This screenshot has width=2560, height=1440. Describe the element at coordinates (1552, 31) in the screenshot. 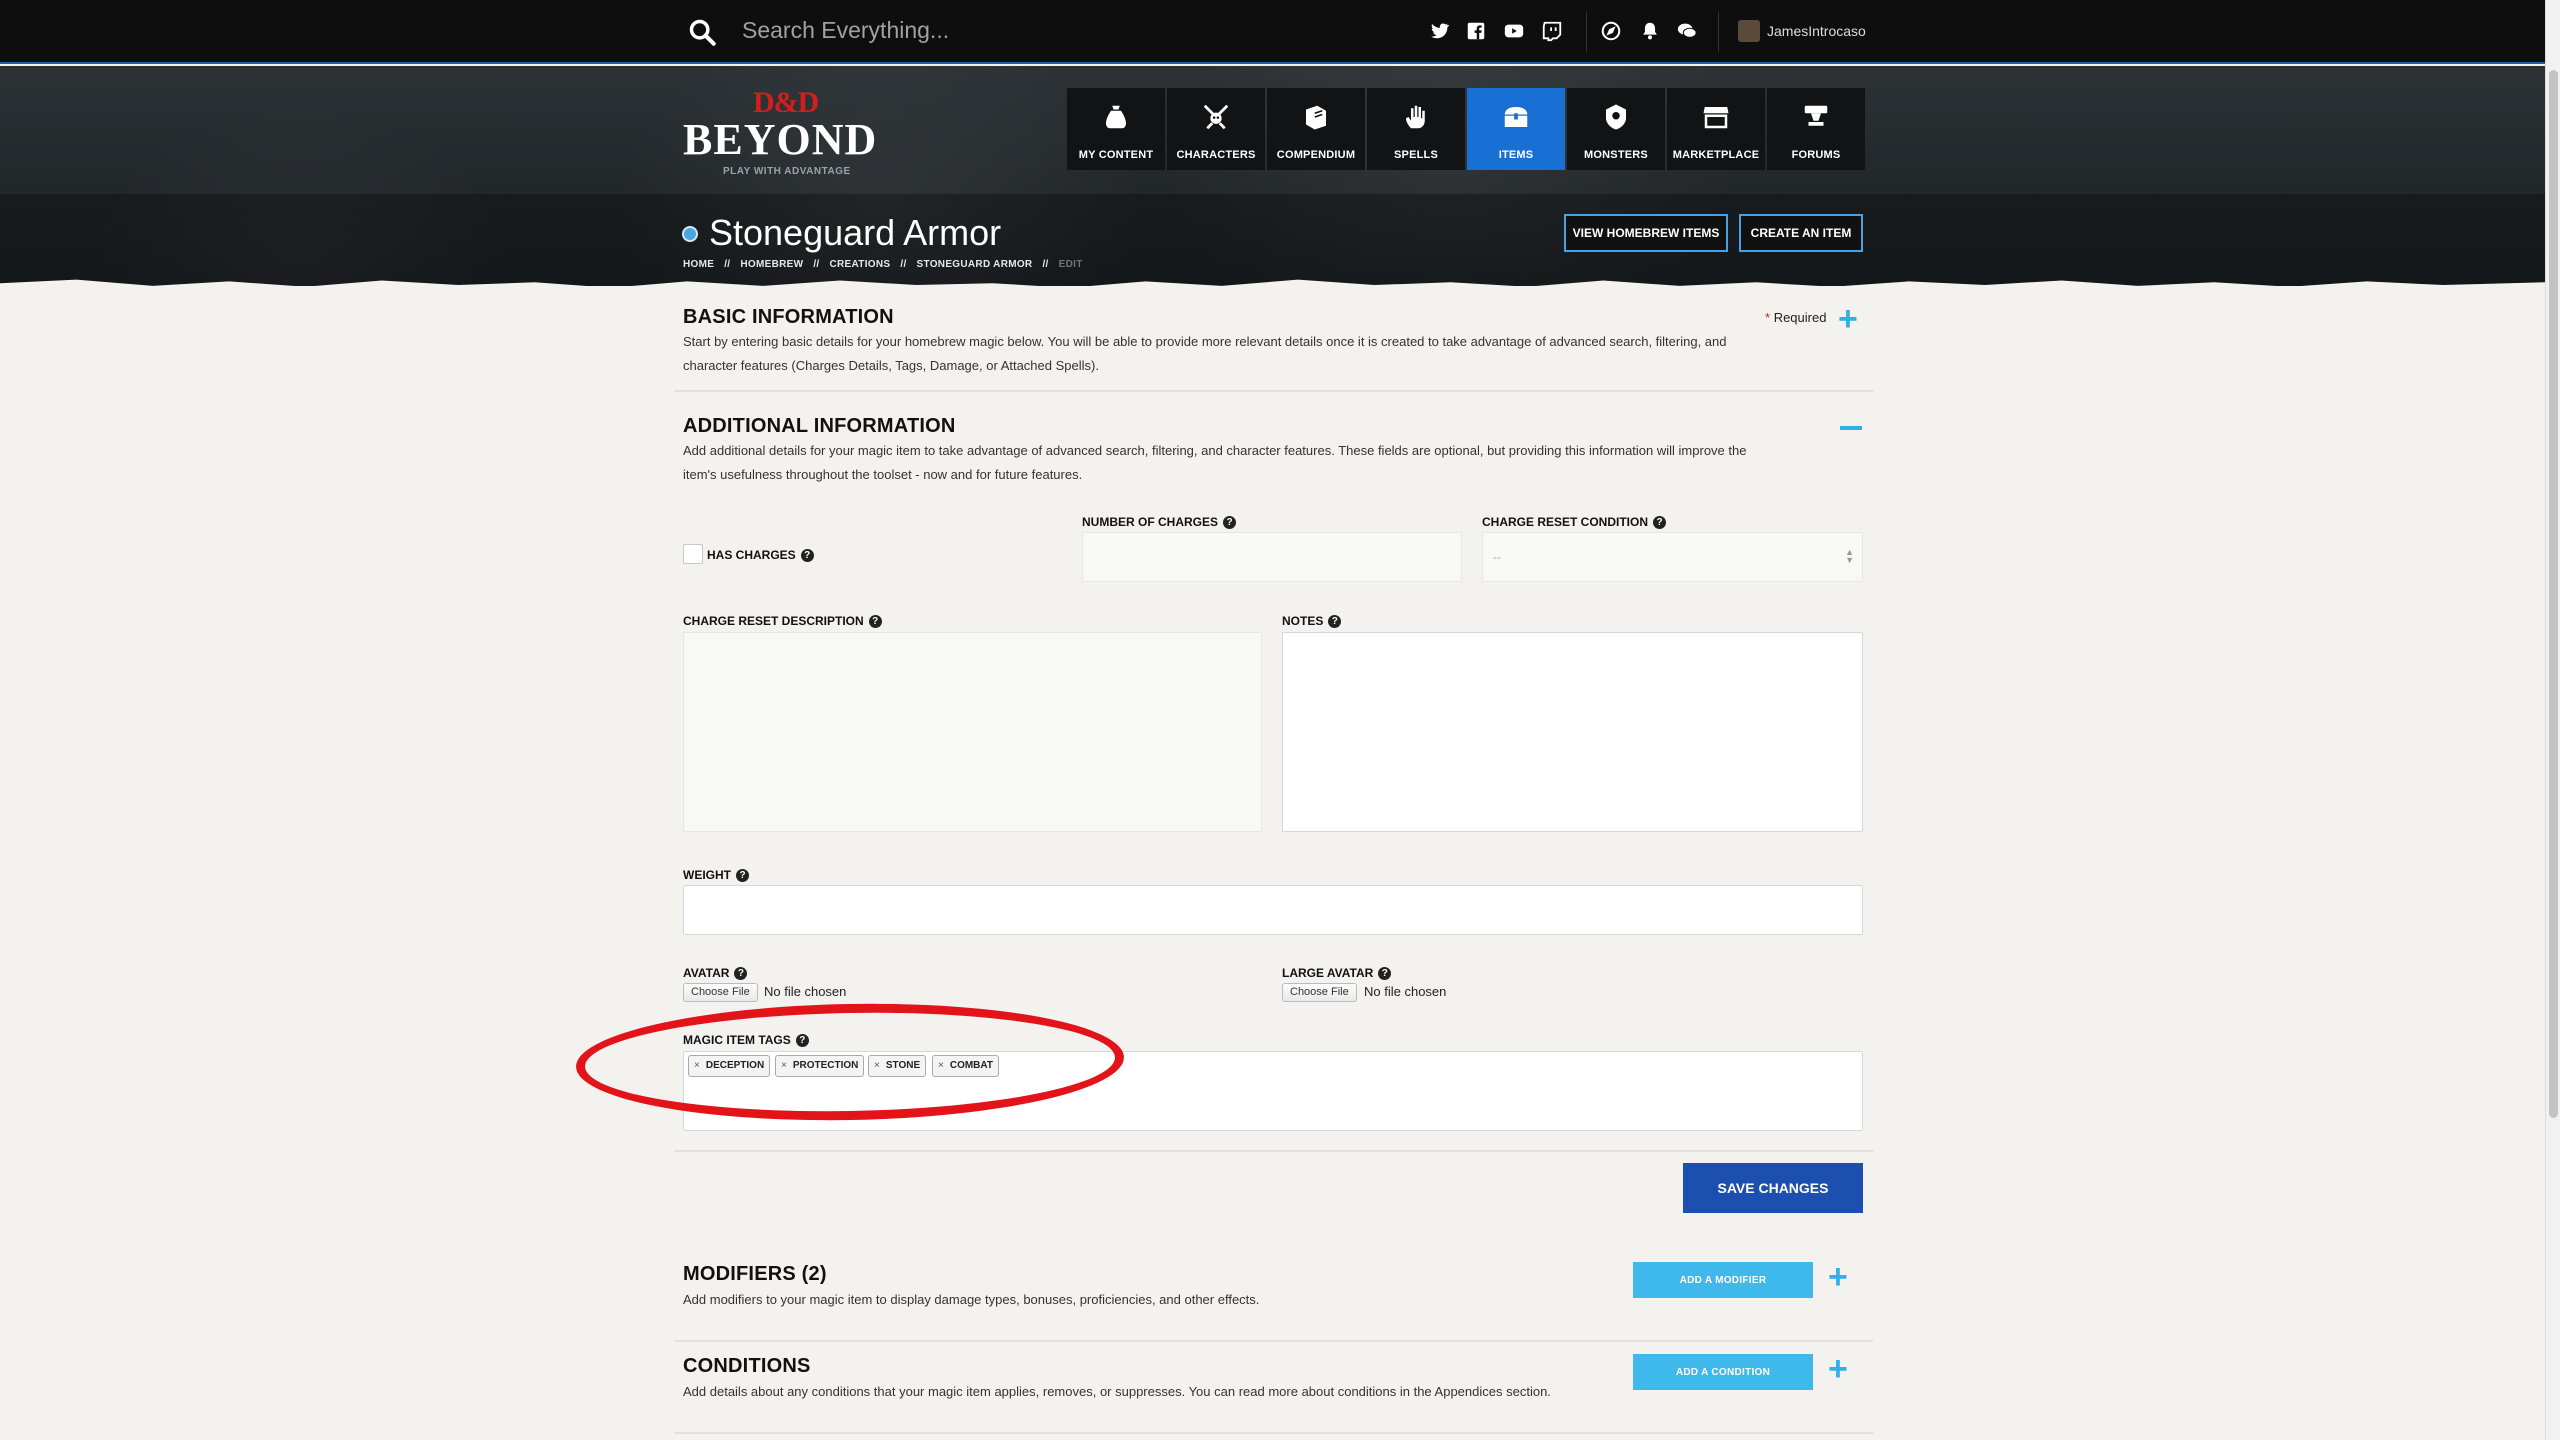

I see `twitch-icon` at that location.